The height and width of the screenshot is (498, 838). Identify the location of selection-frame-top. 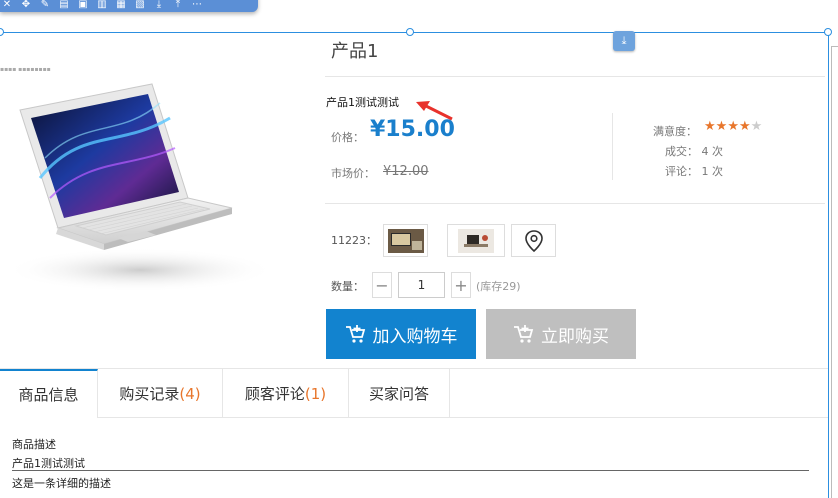
(414, 32).